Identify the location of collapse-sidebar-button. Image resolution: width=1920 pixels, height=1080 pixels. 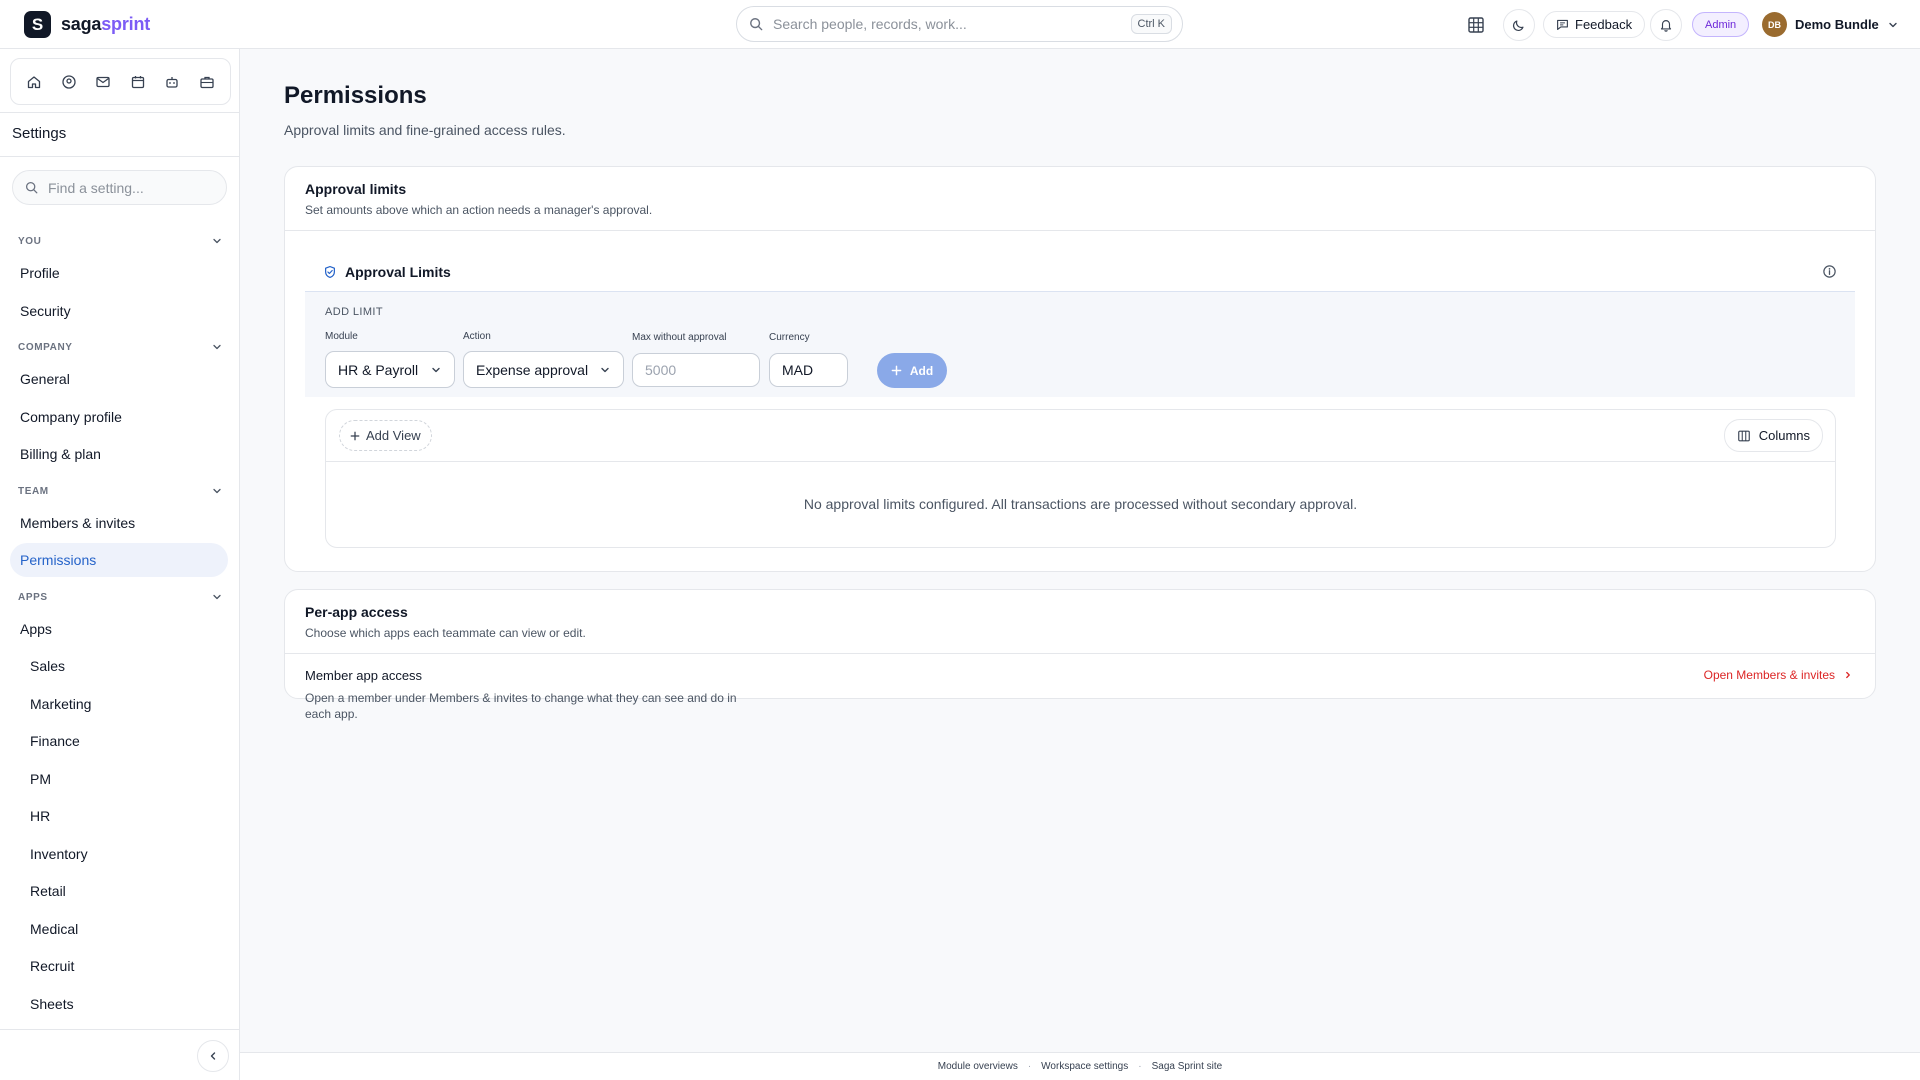
(213, 1056).